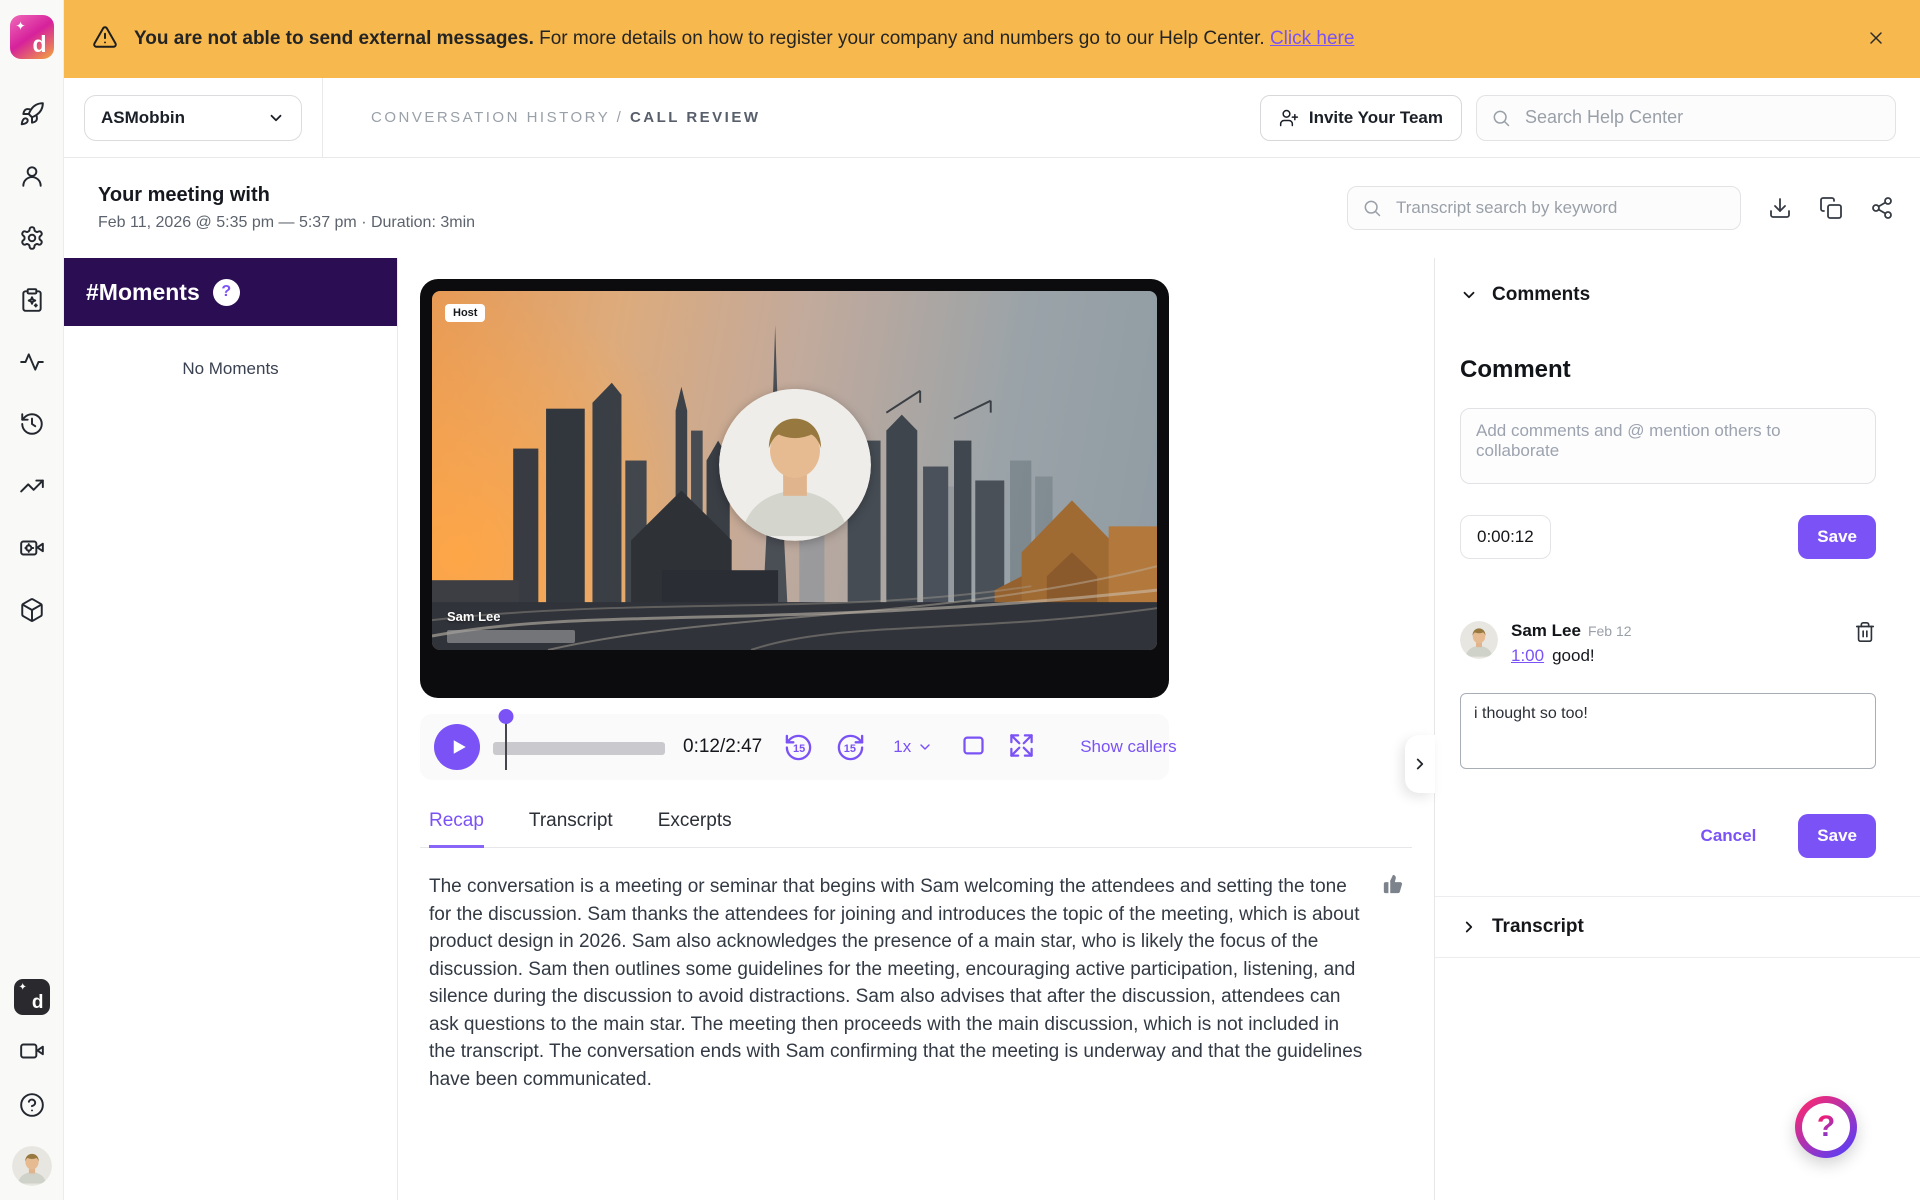  I want to click on help-center-search, so click(1686, 117).